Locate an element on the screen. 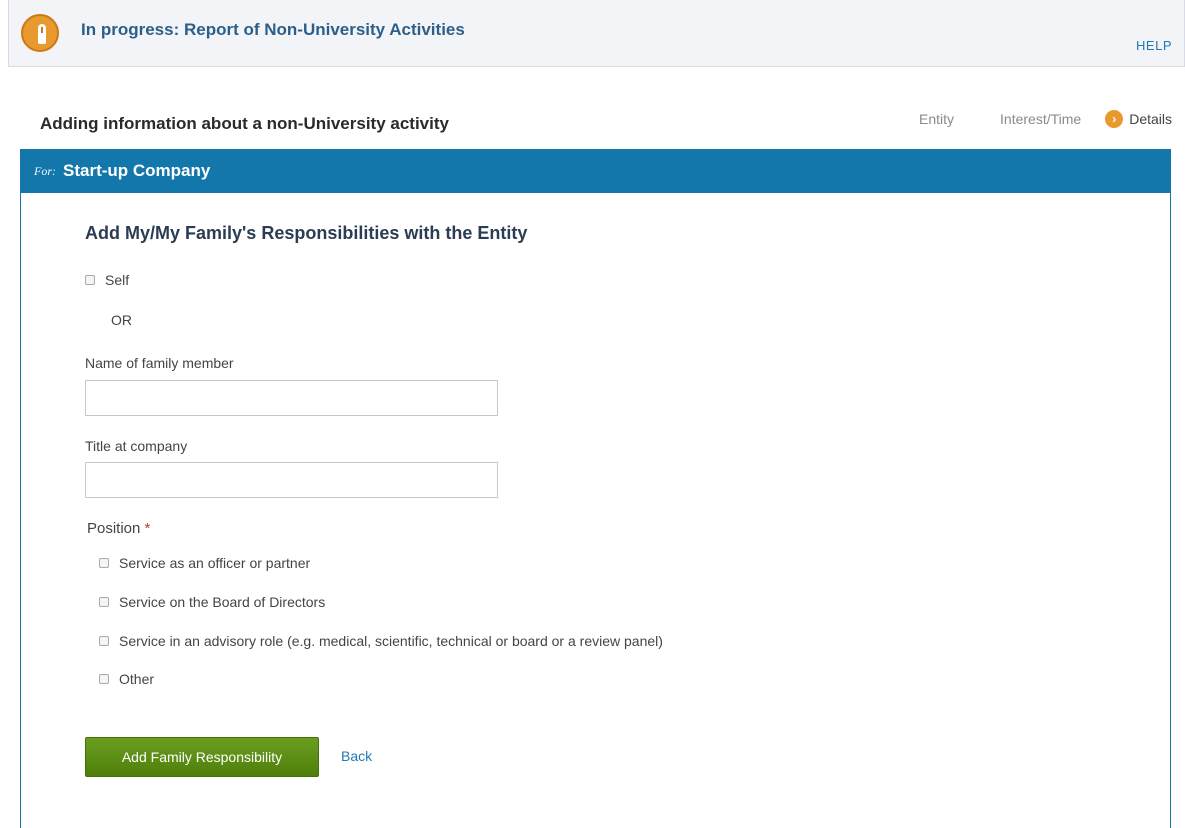 This screenshot has width=1185, height=828. required-mark: * is located at coordinates (147, 528).